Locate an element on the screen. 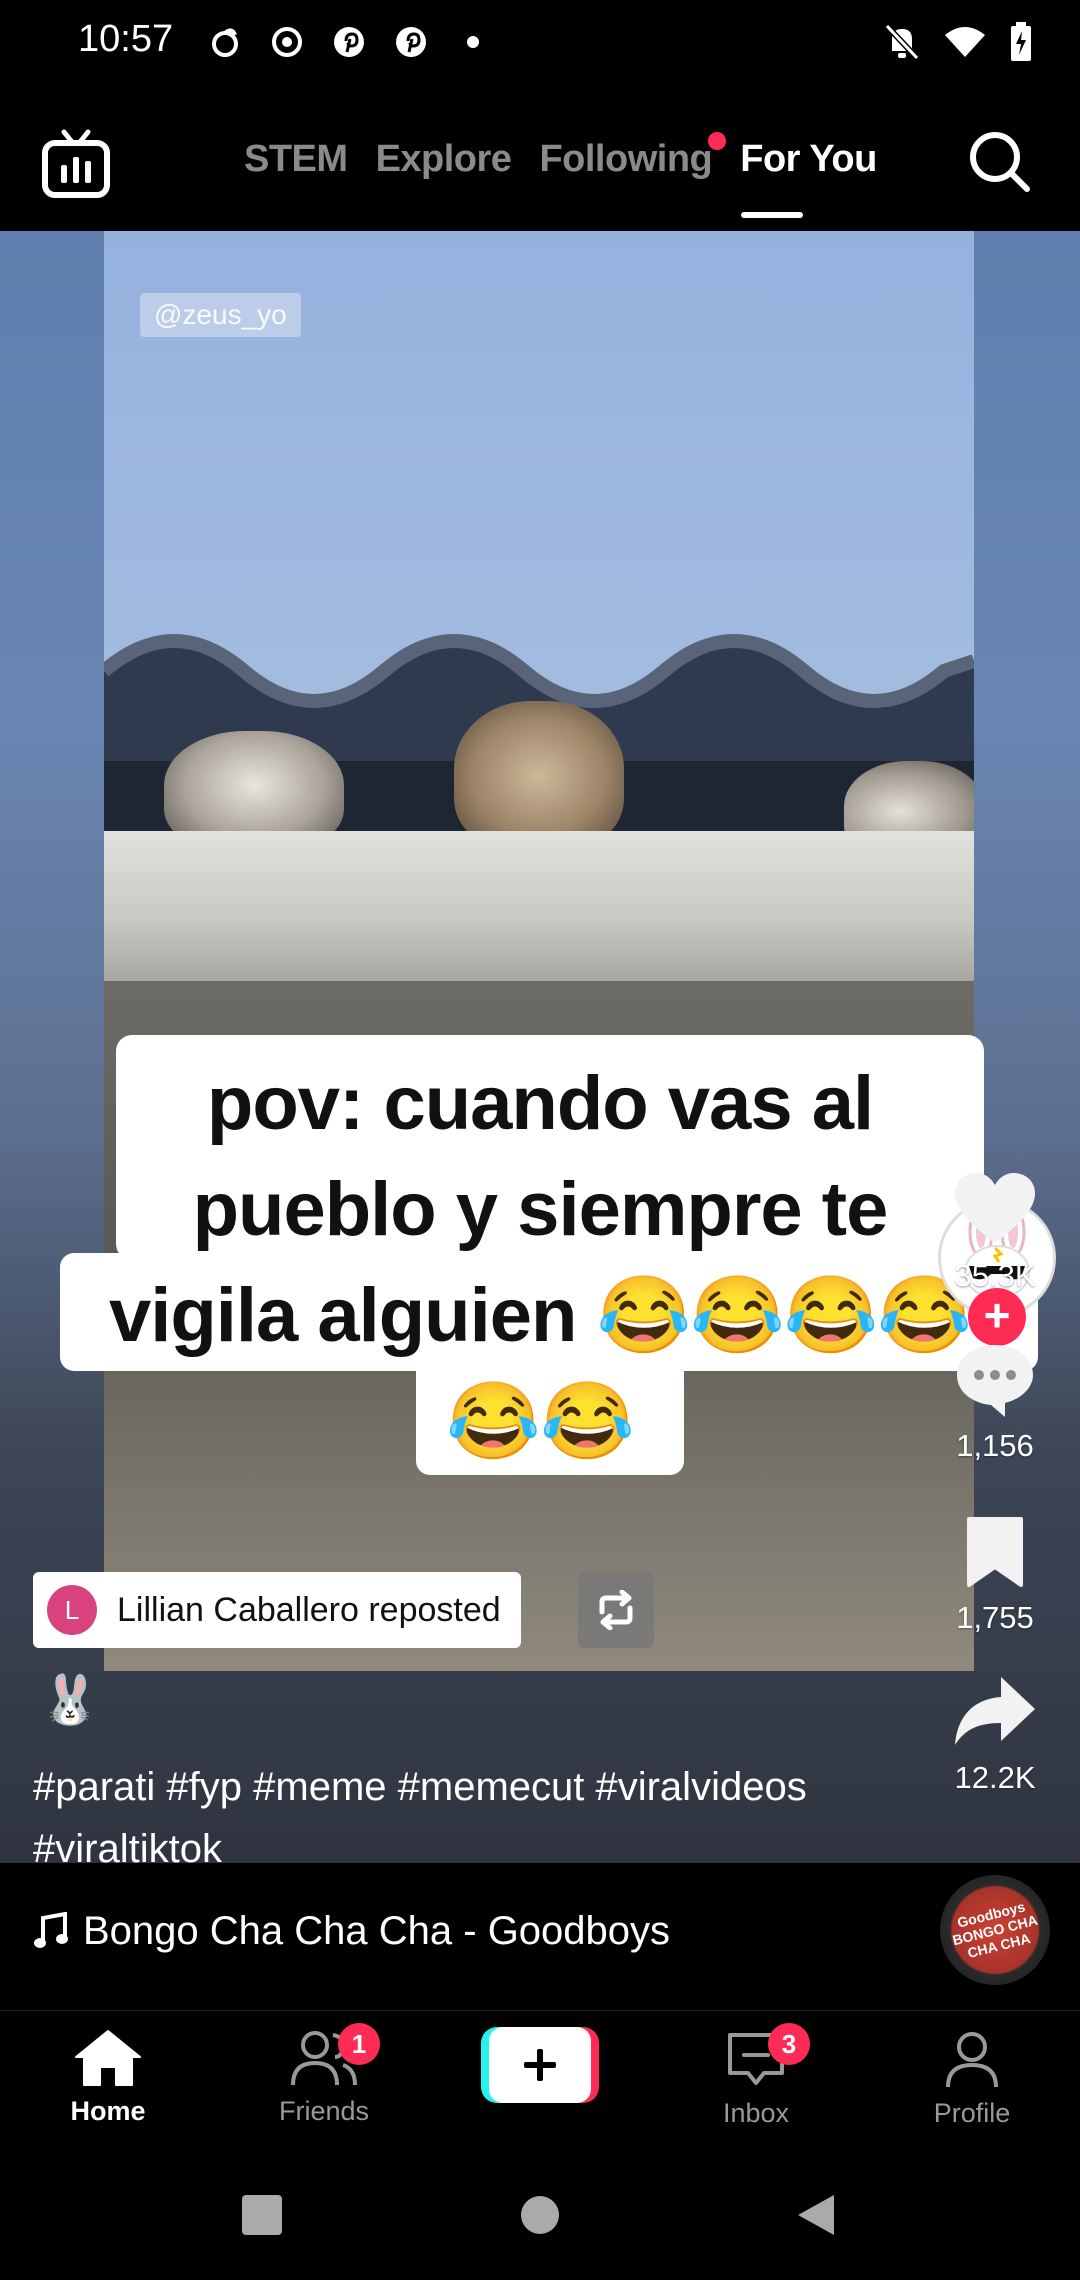 Image resolution: width=1080 pixels, height=2280 pixels. tab-stem: STEM is located at coordinates (296, 159).